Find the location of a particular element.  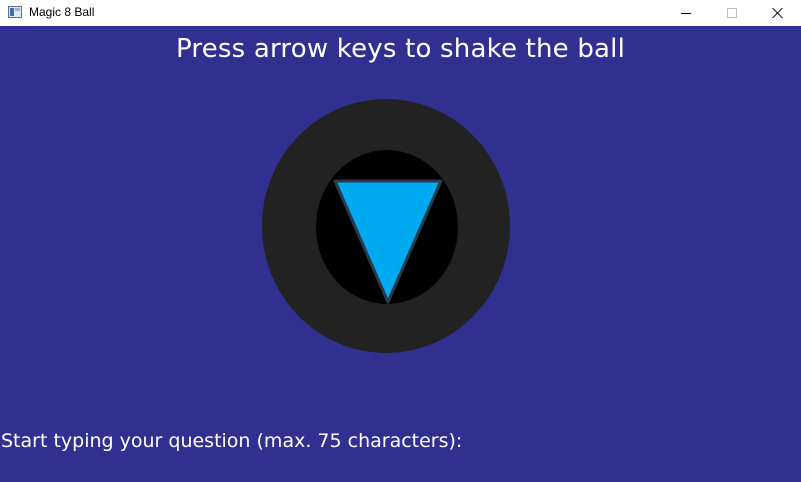

window-title: Magic 8 Ball is located at coordinates (62, 12).